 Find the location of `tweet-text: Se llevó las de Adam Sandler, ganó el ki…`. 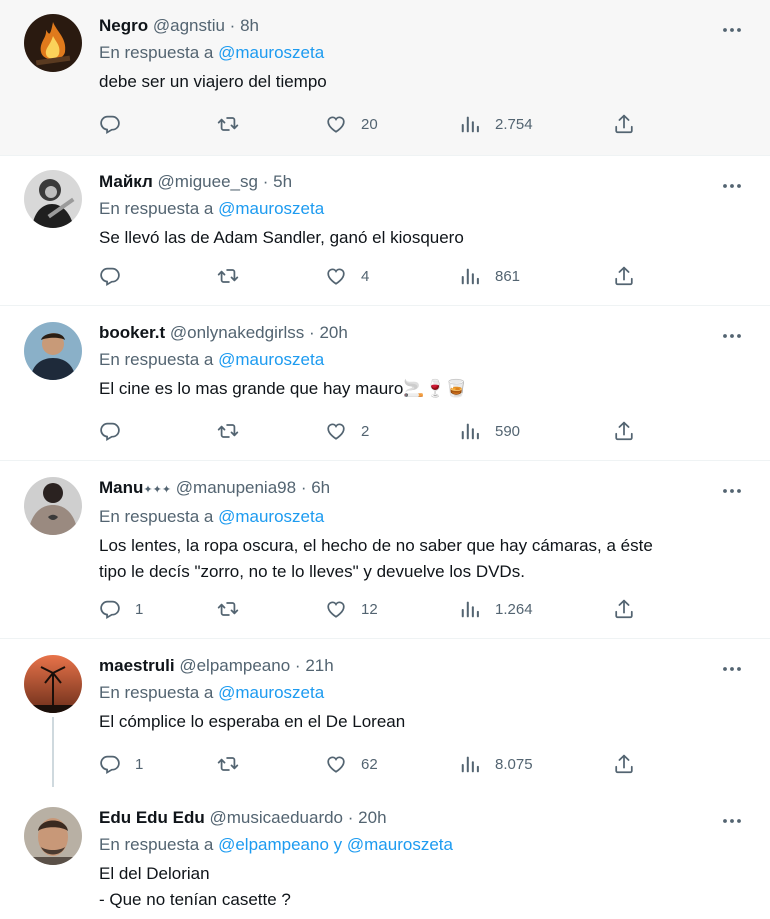

tweet-text: Se llevó las de Adam Sandler, ganó el ki… is located at coordinates (414, 238).